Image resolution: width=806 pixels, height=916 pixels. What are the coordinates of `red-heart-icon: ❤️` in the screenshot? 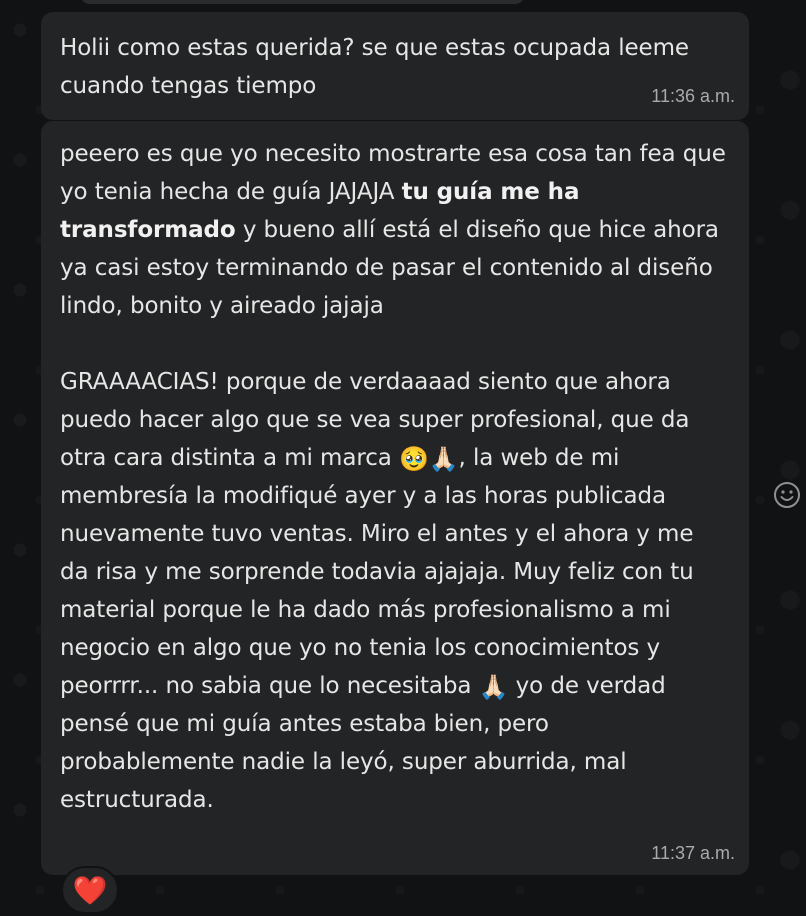 It's located at (90, 890).